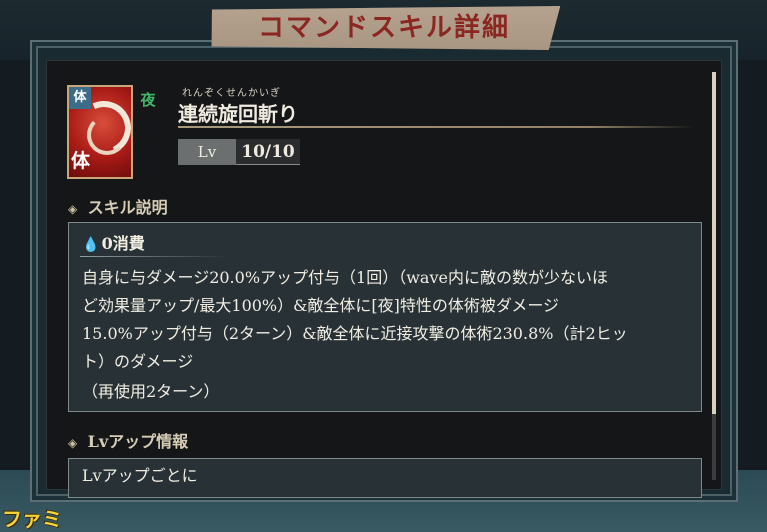 This screenshot has height=532, width=767. Describe the element at coordinates (123, 243) in the screenshot. I see `cost-label: 0消費` at that location.